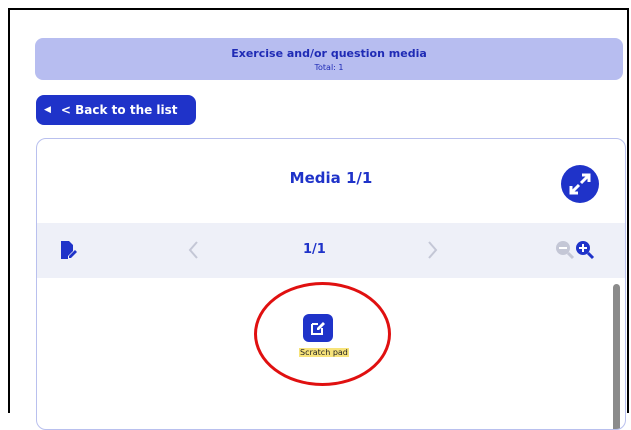  I want to click on zoom-out-icon, so click(565, 250).